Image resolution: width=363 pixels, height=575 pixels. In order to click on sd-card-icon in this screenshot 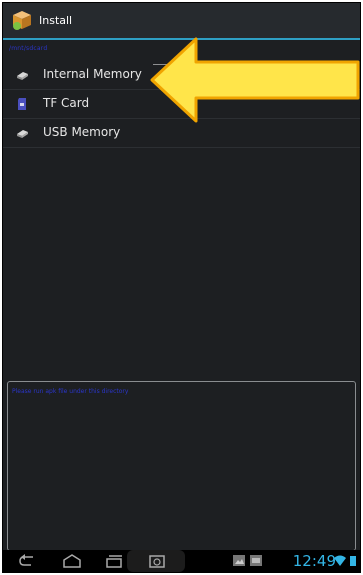, I will do `click(22, 104)`.